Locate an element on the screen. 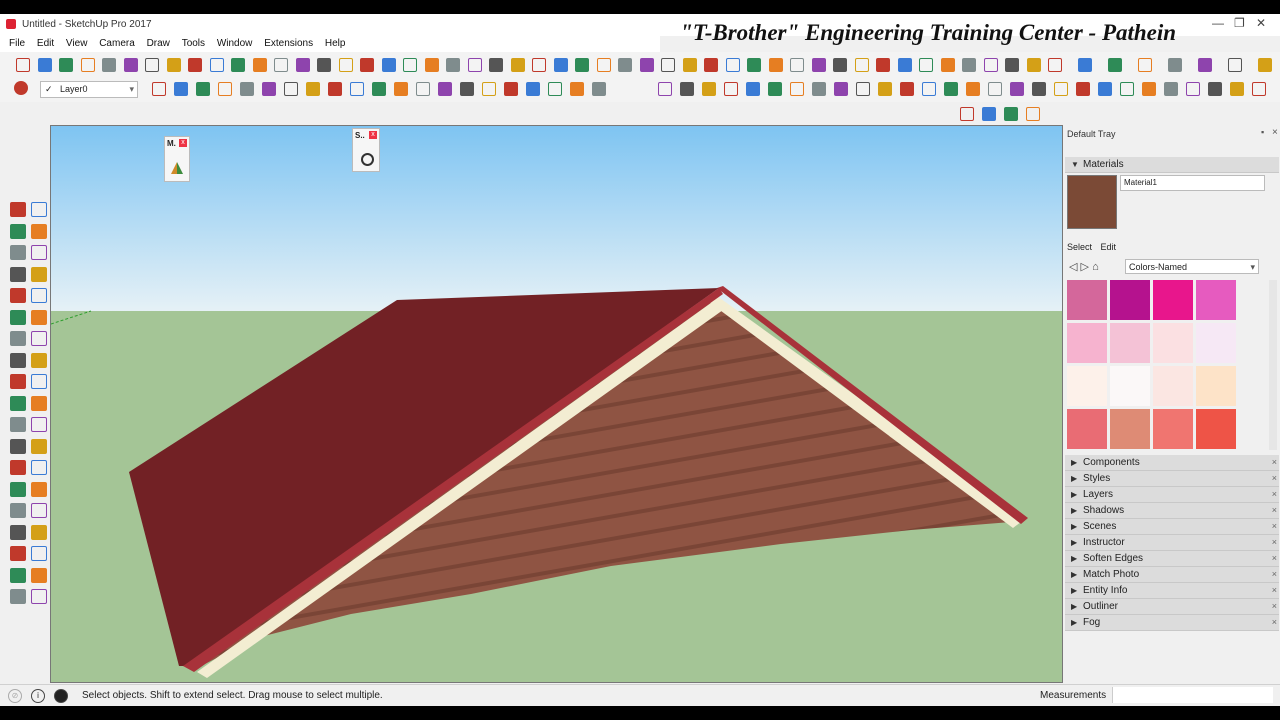 This screenshot has width=1280, height=720. tab-edit: Edit is located at coordinates (1109, 247).